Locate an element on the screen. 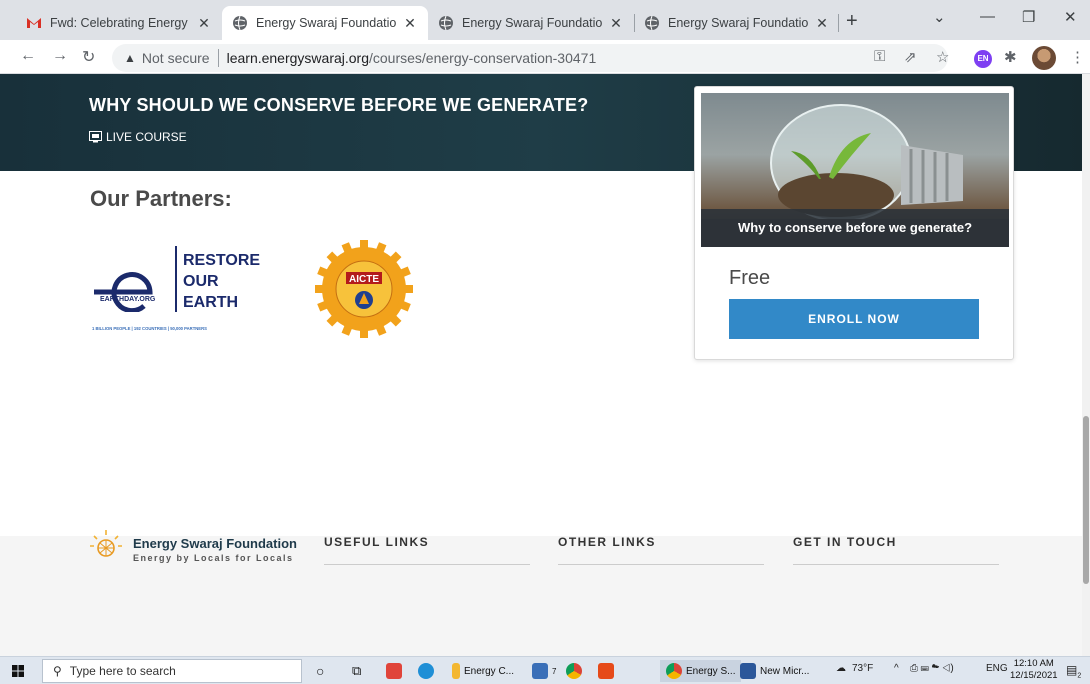  windows-start-icon is located at coordinates (18, 671).